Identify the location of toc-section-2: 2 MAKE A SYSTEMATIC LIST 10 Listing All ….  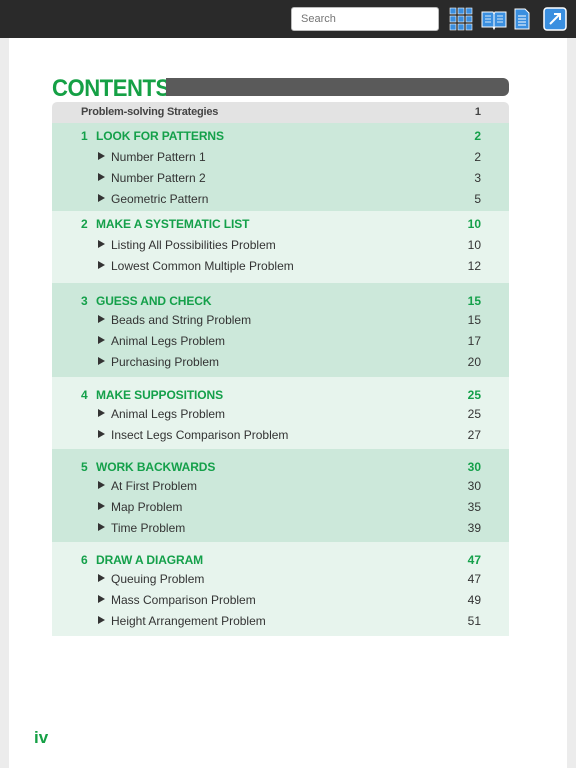
(280, 247).